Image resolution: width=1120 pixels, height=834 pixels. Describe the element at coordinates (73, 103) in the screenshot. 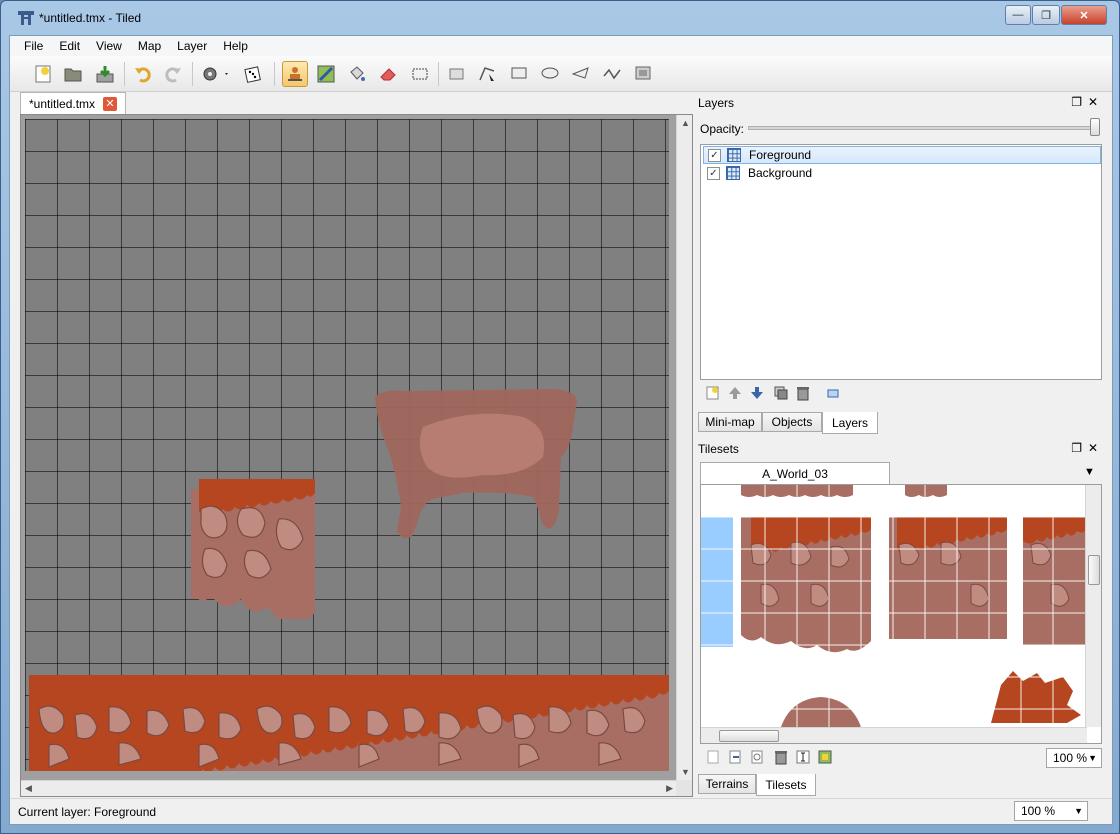

I see `document-tab: *untitled.tmx ✕` at that location.